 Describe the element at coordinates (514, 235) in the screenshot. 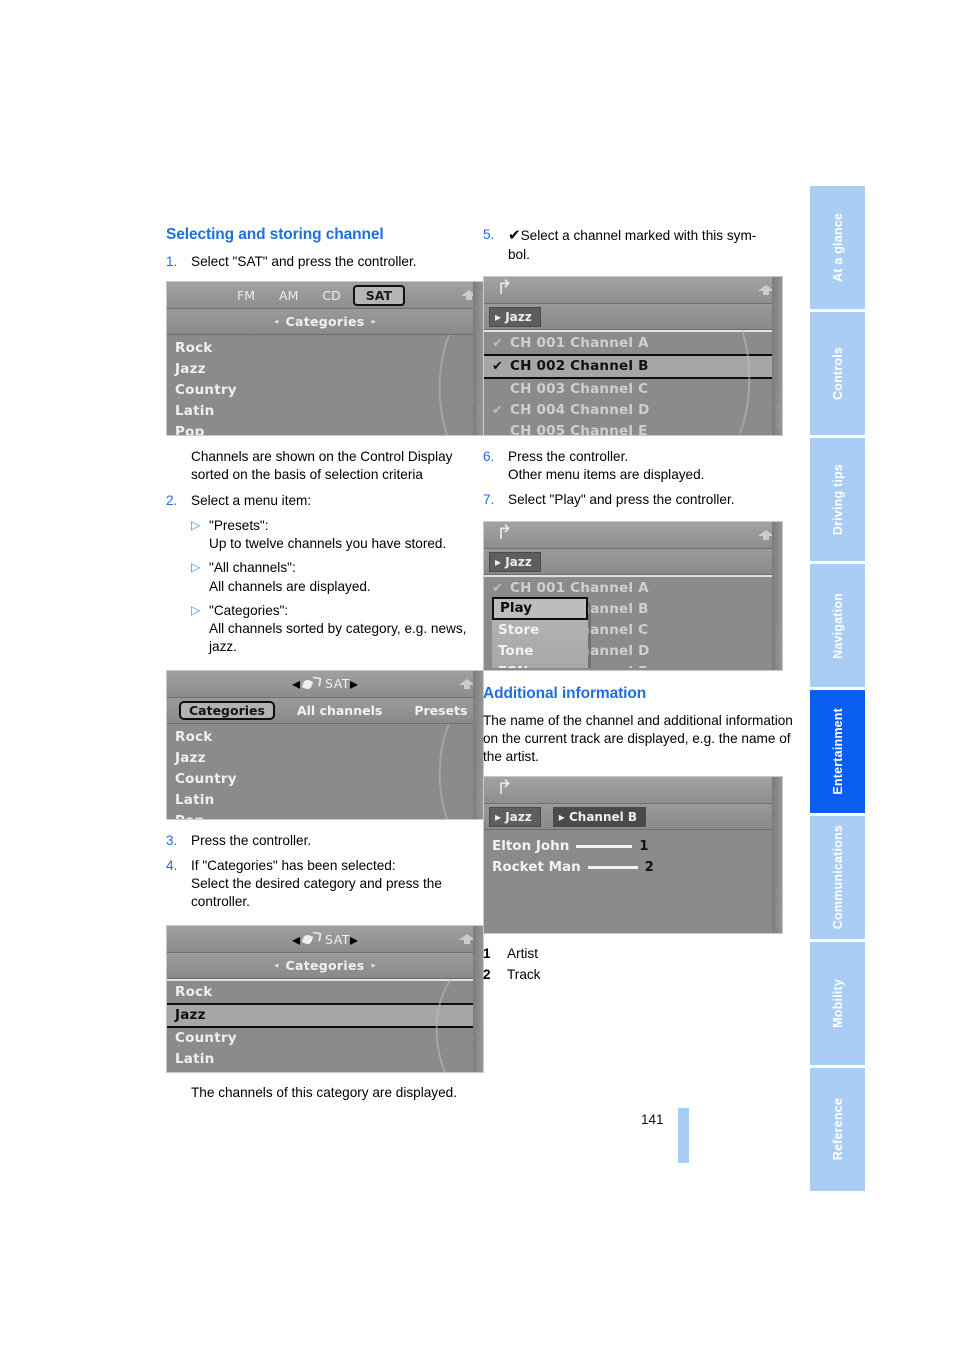

I see `checkmark-icon: ✔` at that location.